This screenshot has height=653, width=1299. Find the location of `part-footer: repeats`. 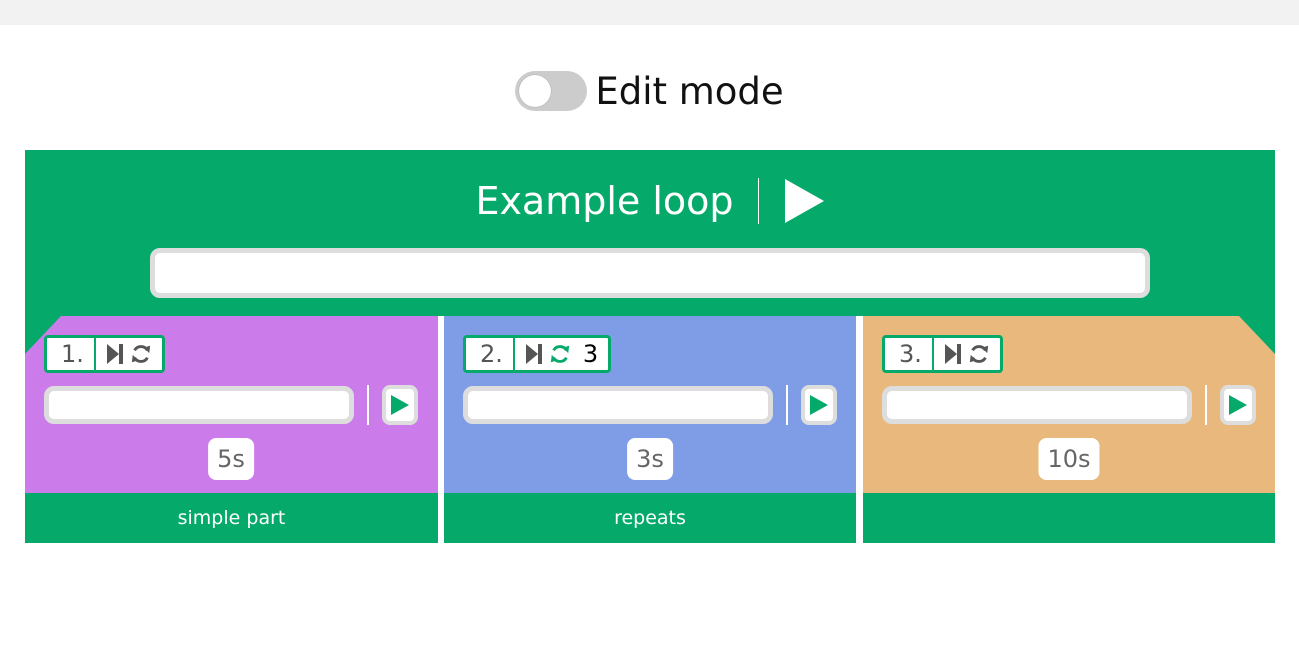

part-footer: repeats is located at coordinates (650, 518).